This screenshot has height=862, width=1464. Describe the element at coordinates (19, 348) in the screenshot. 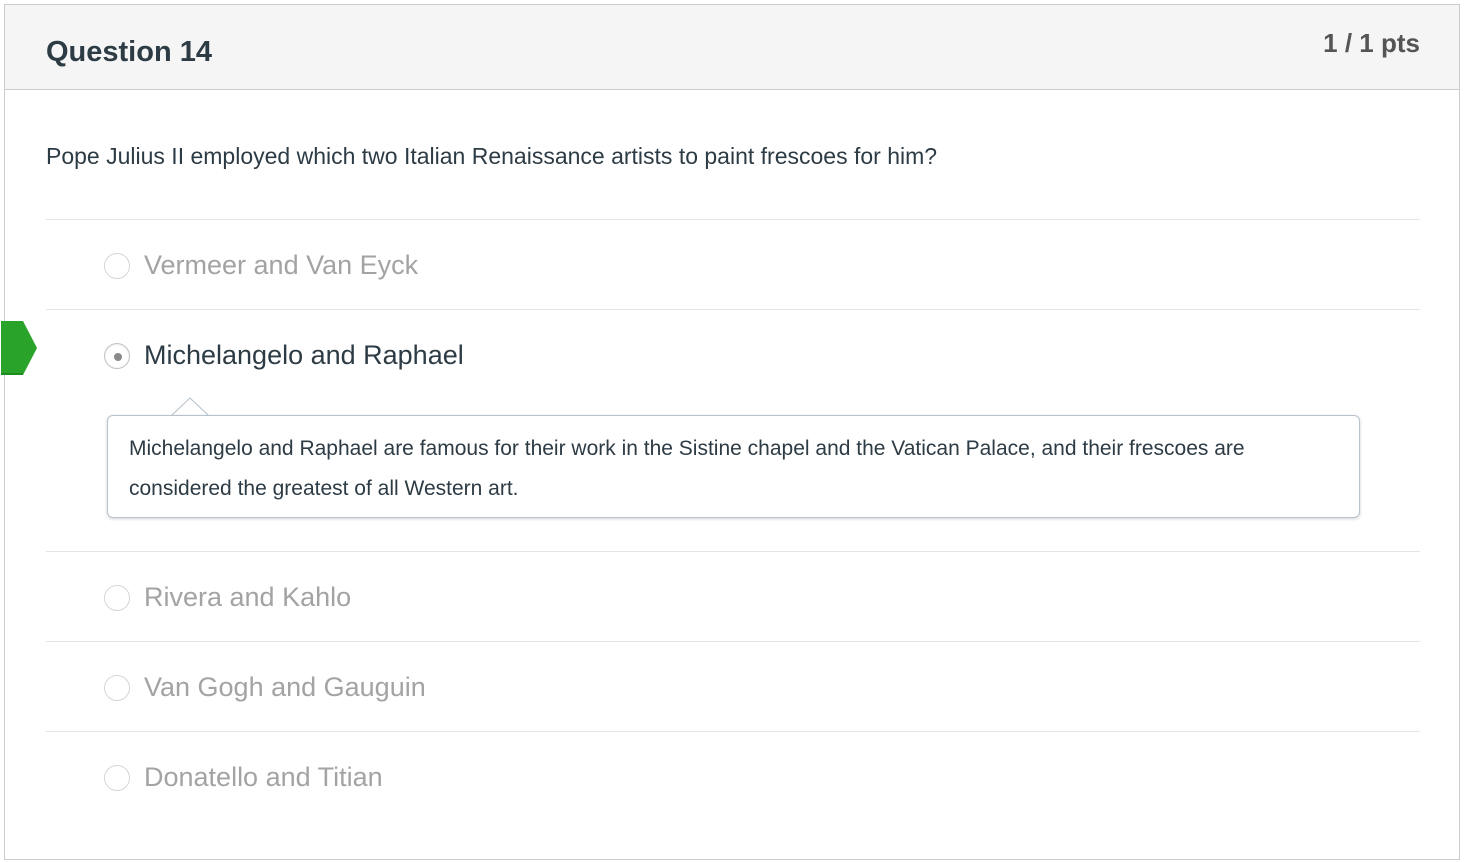

I see `correct-answer-arrow-icon` at that location.